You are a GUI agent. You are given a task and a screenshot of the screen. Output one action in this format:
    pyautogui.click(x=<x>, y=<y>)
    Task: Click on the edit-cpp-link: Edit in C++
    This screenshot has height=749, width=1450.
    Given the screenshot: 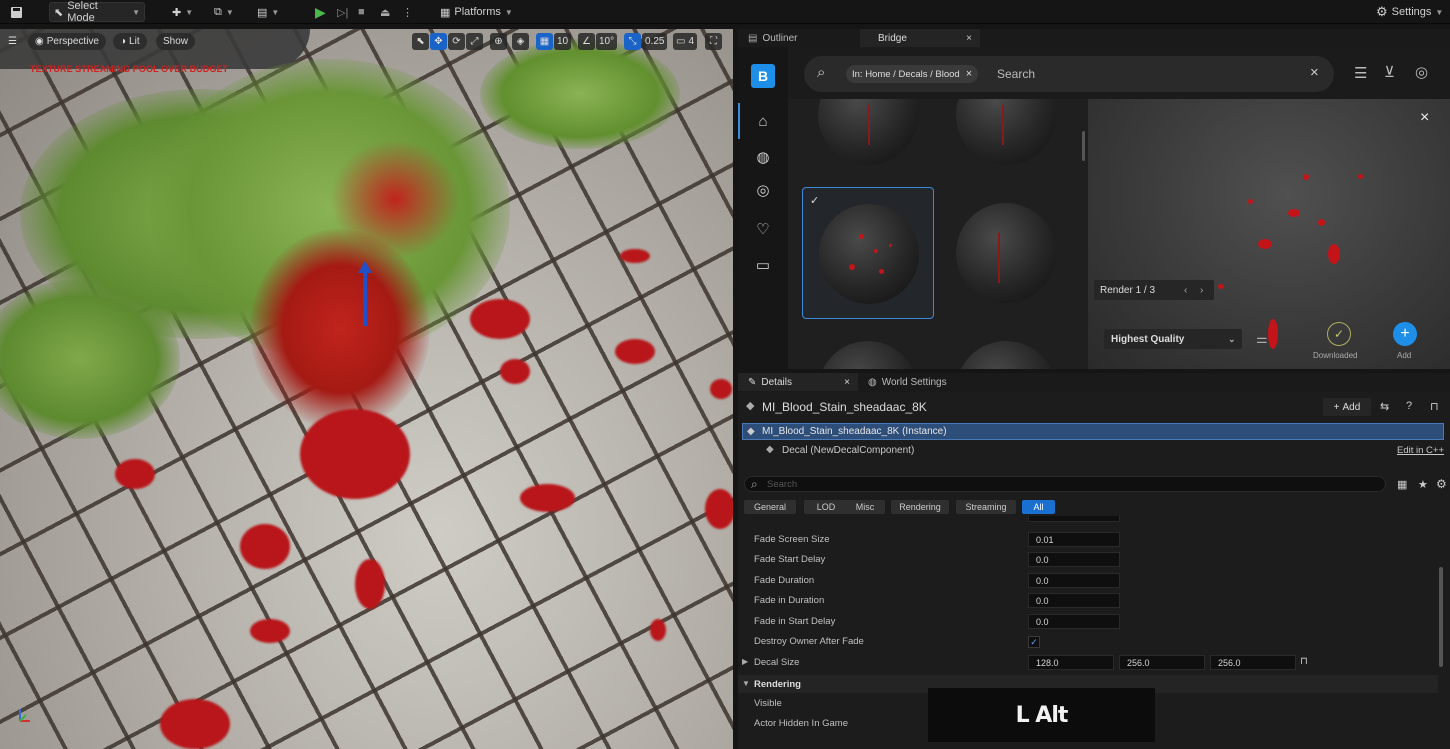 What is the action you would take?
    pyautogui.click(x=1420, y=450)
    